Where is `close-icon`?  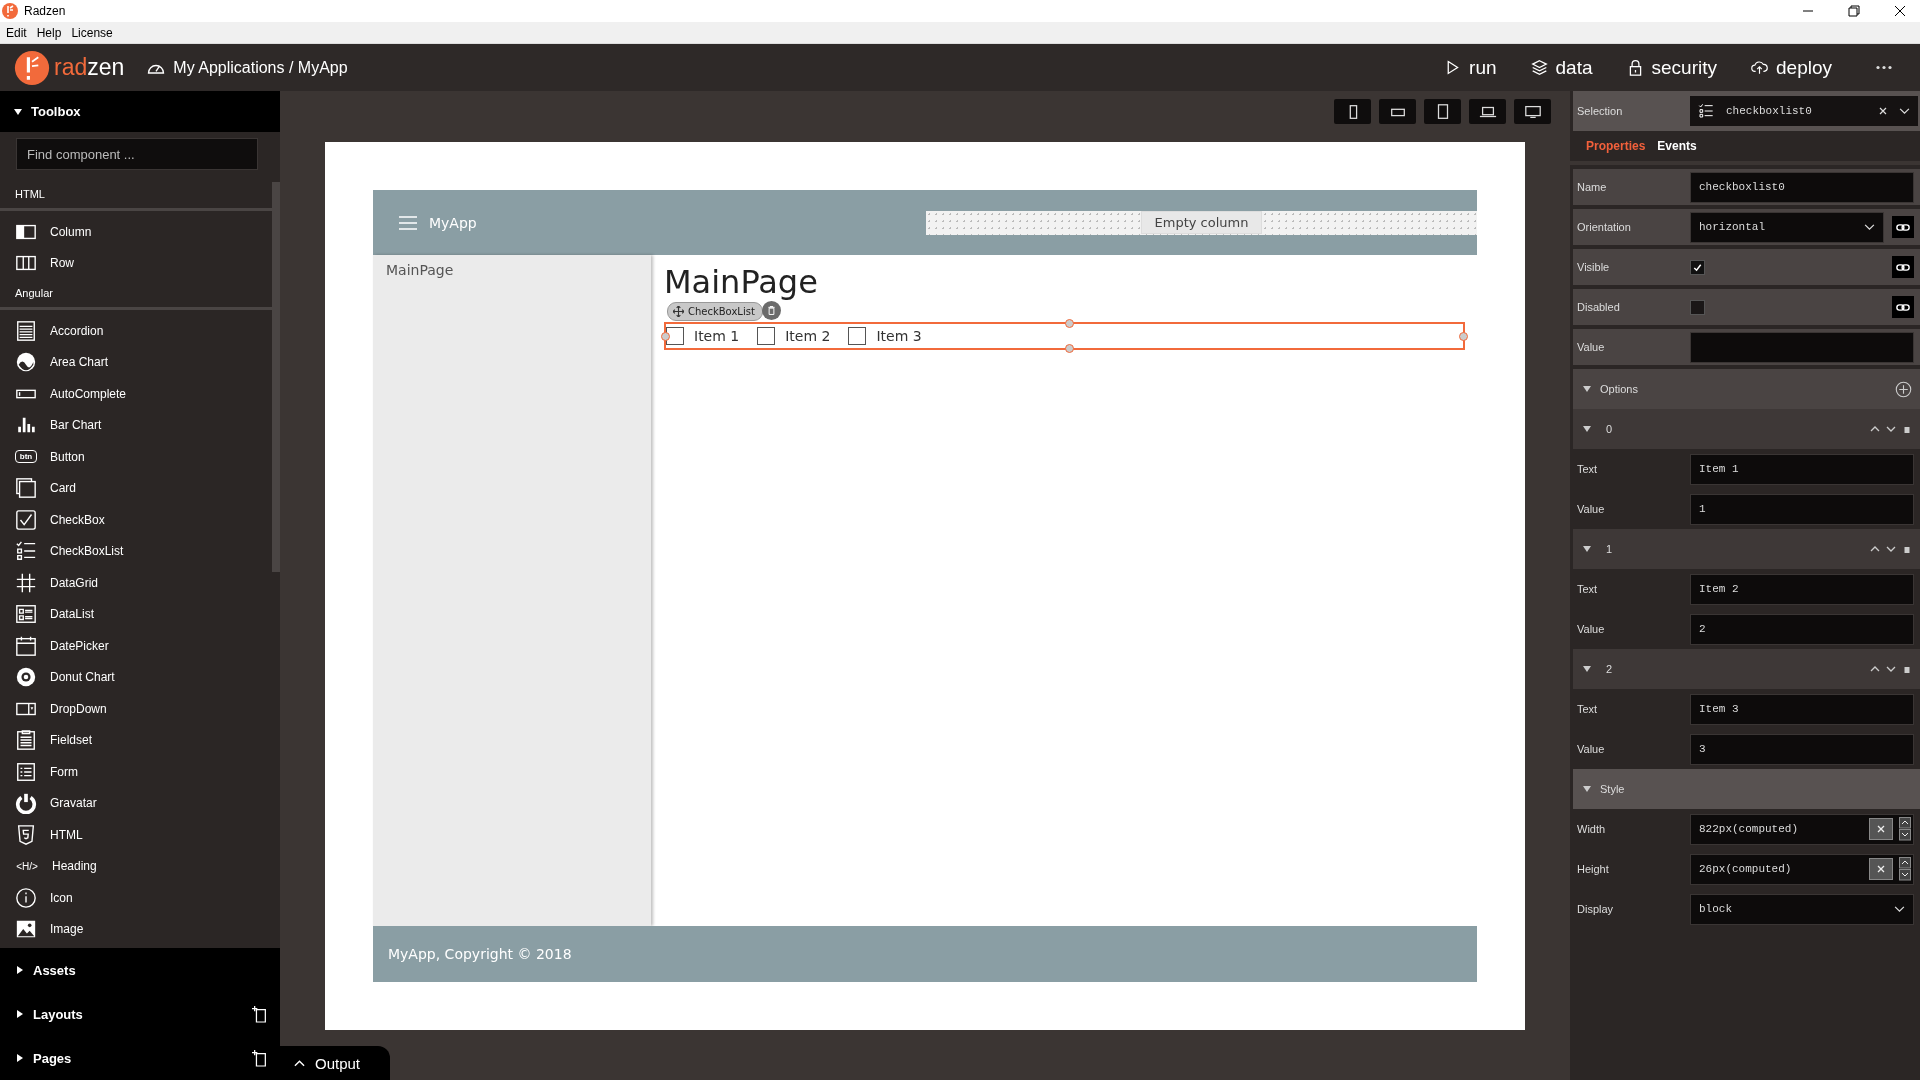 close-icon is located at coordinates (1900, 11).